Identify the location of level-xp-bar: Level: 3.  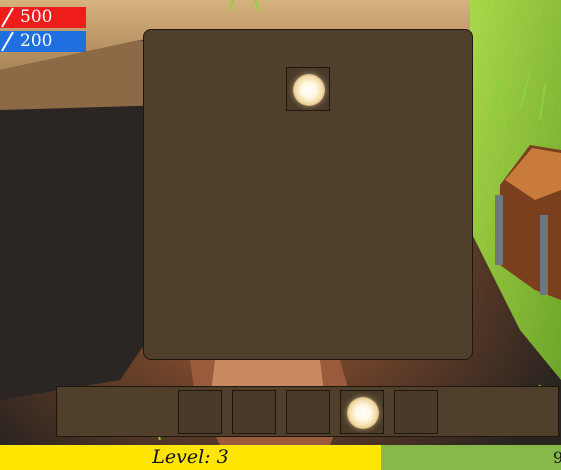
(190, 457).